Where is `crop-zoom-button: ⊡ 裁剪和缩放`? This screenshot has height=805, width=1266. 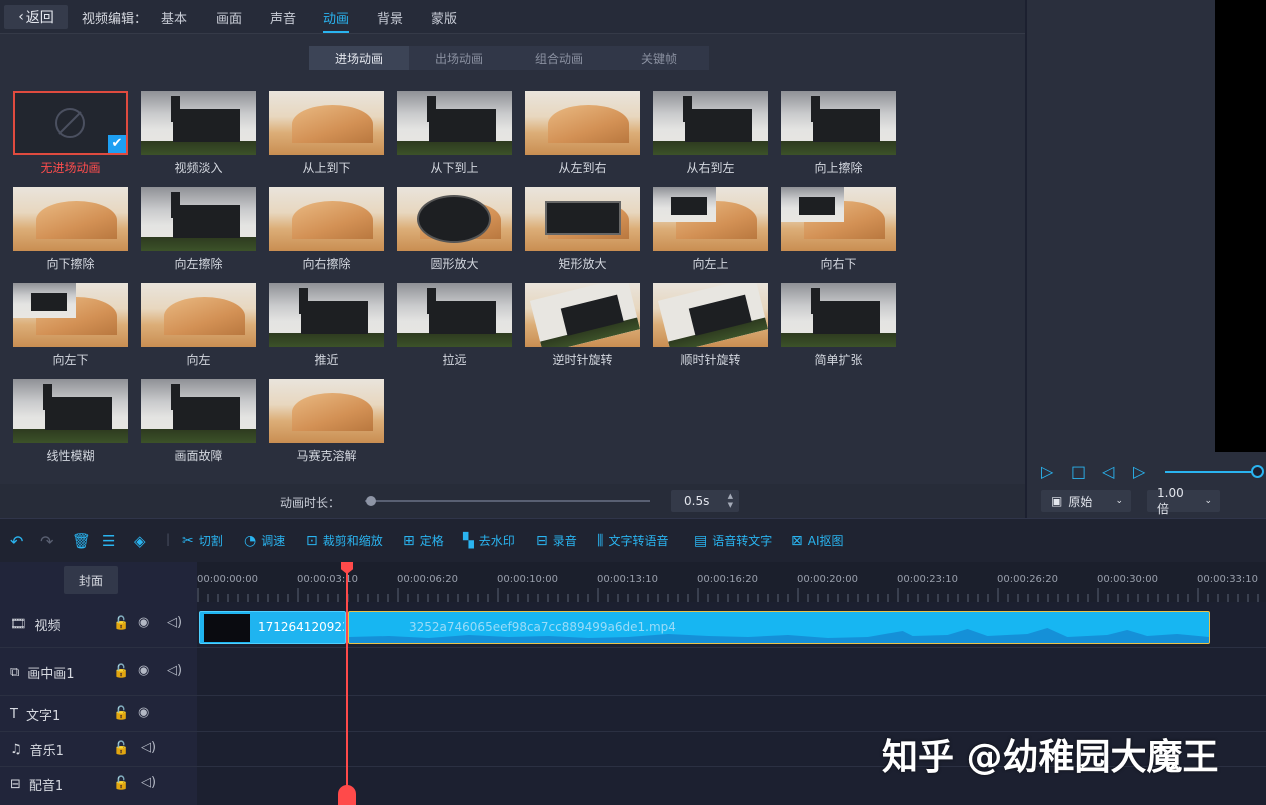 crop-zoom-button: ⊡ 裁剪和缩放 is located at coordinates (344, 540).